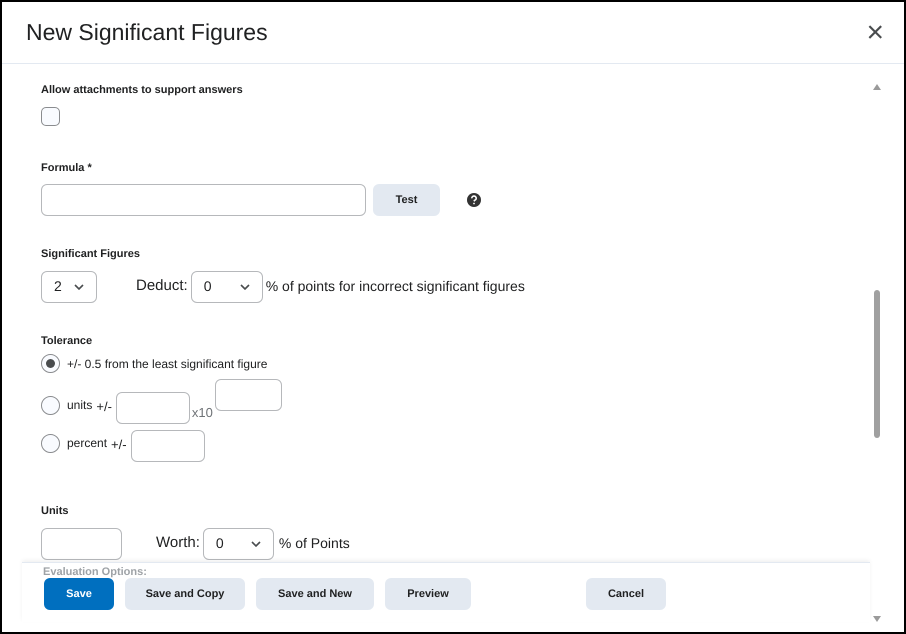 This screenshot has width=906, height=634. What do you see at coordinates (79, 594) in the screenshot?
I see `footer-button: Save` at bounding box center [79, 594].